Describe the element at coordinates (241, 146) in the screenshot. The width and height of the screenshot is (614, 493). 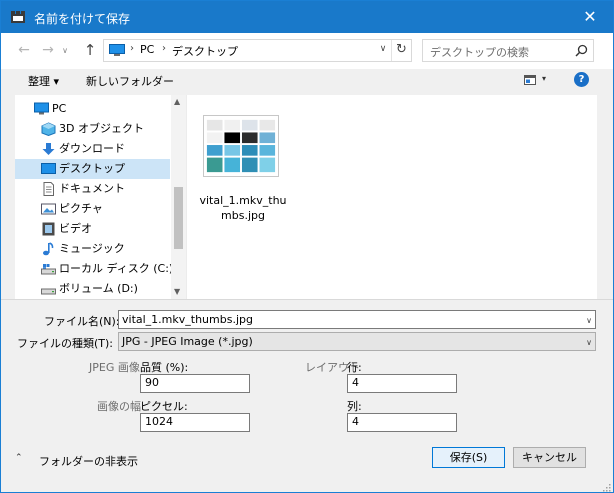
I see `image-thumbnail-icon` at that location.